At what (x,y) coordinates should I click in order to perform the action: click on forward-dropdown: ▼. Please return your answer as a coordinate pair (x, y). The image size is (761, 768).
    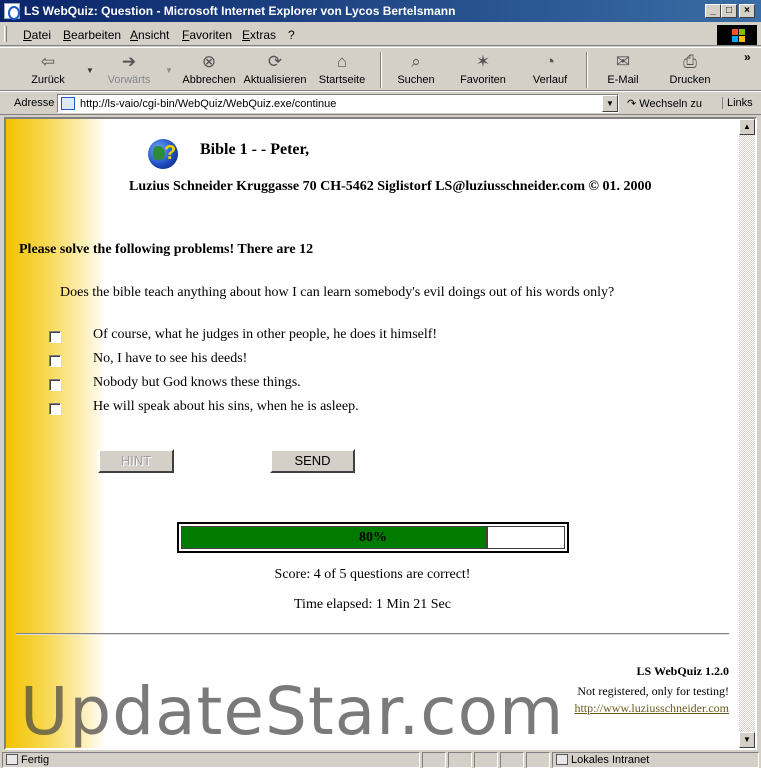
    Looking at the image, I should click on (169, 70).